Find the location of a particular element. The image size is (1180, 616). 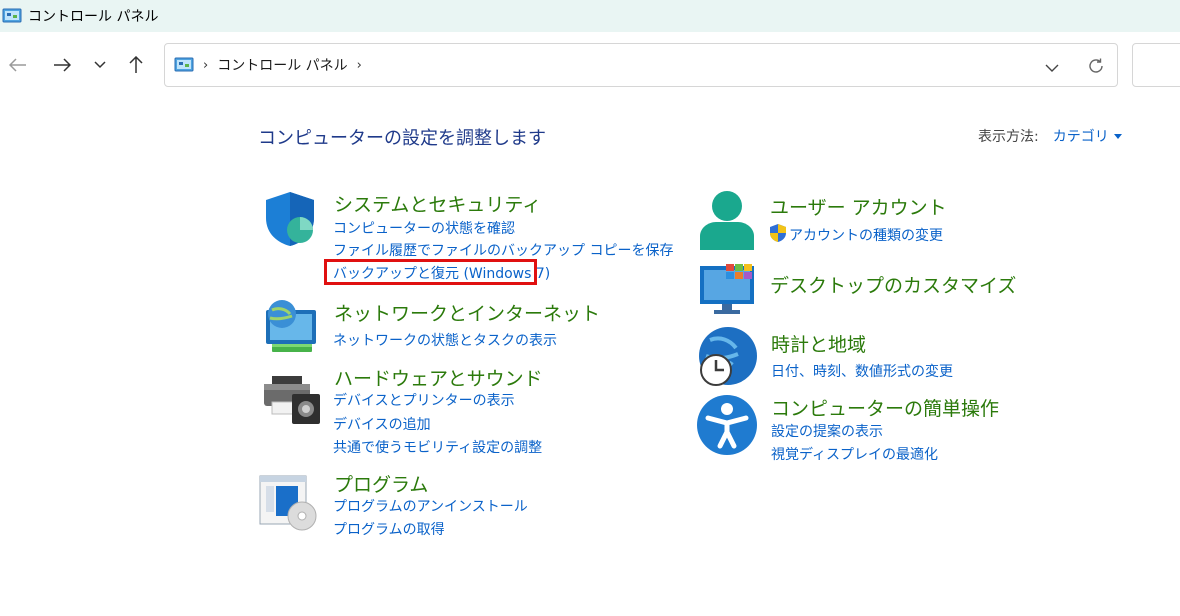

category-title-desktop-customization: デスクトップのカスタマイズ is located at coordinates (893, 284).